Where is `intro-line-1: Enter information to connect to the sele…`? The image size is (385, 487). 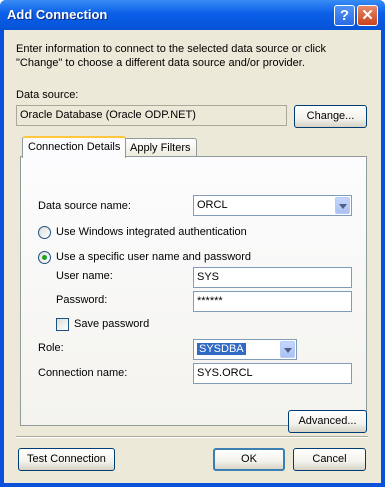
intro-line-1: Enter information to connect to the sele… is located at coordinates (171, 49).